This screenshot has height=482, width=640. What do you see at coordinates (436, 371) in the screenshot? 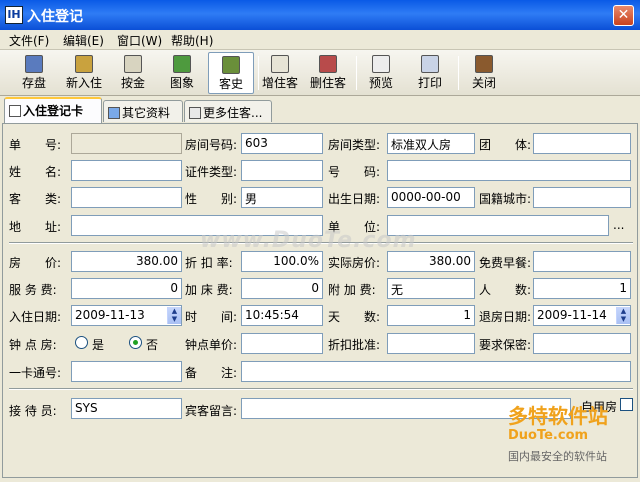
I see `remark-field` at bounding box center [436, 371].